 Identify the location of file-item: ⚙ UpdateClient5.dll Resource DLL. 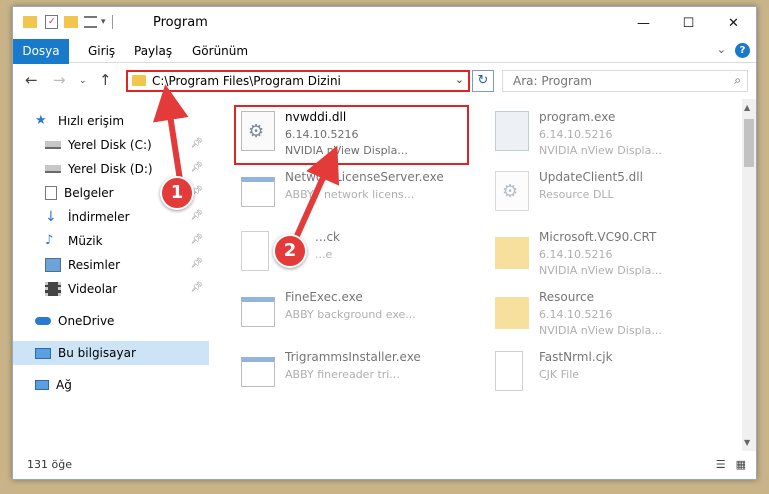
(608, 195).